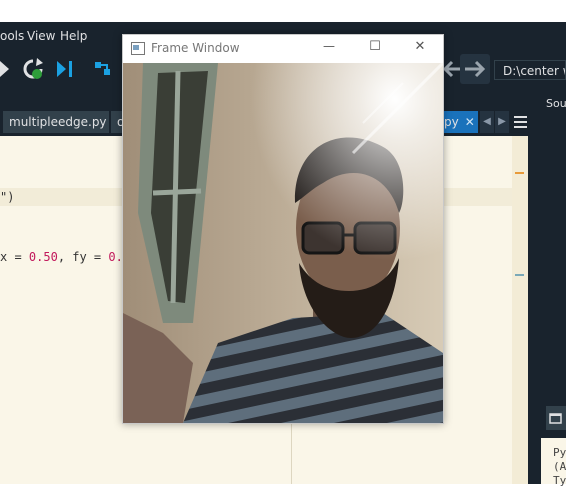 The height and width of the screenshot is (487, 566). I want to click on menu-tools: ools, so click(12, 36).